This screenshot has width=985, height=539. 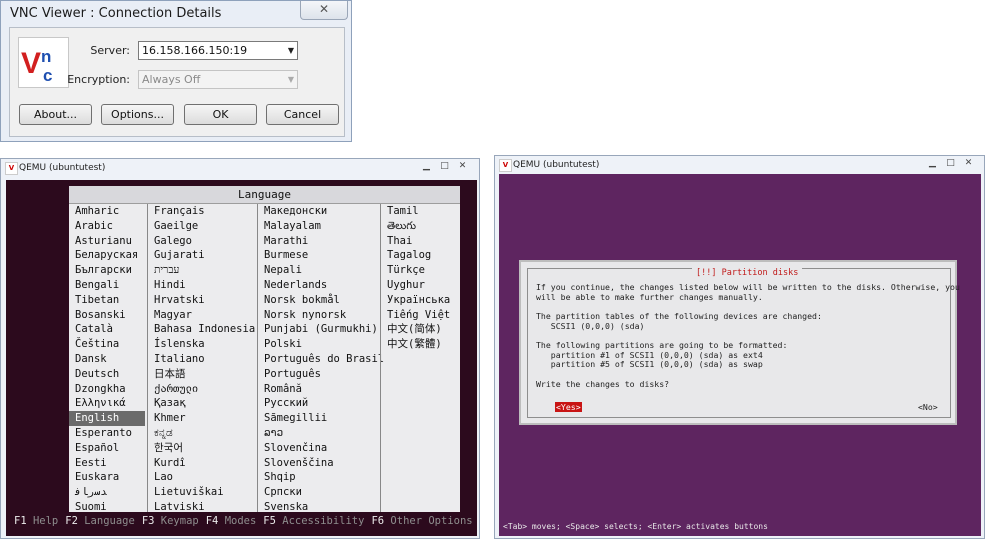 What do you see at coordinates (928, 407) in the screenshot?
I see `no-button: <No>` at bounding box center [928, 407].